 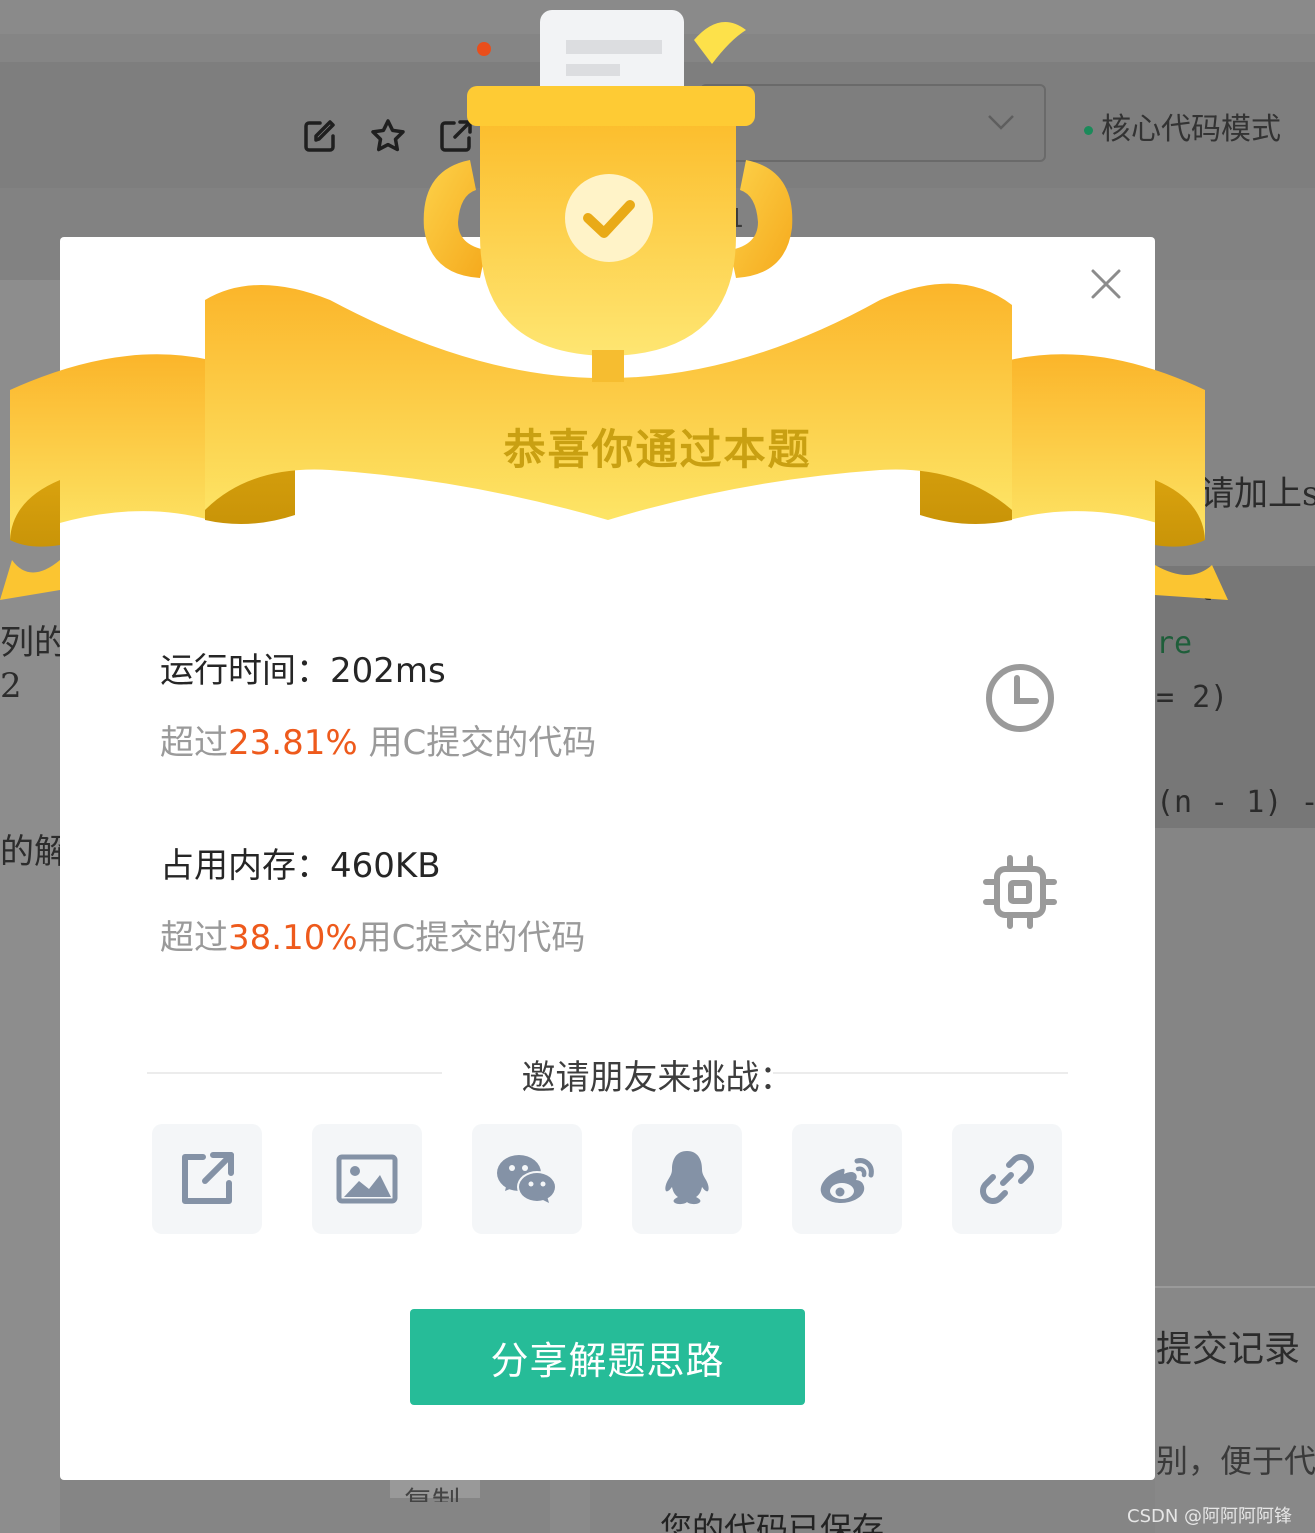 What do you see at coordinates (1020, 892) in the screenshot?
I see `memory-chip-icon` at bounding box center [1020, 892].